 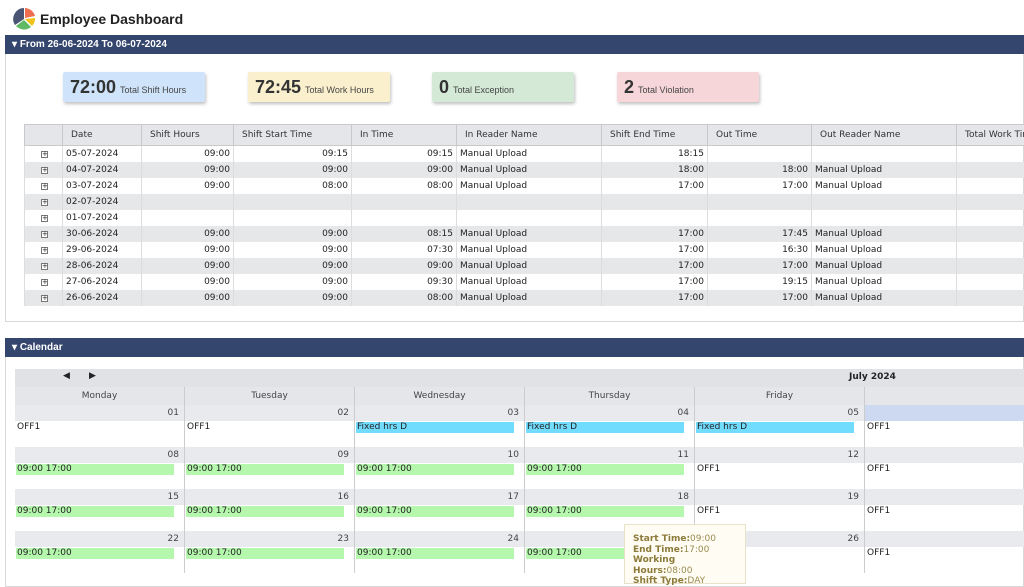 I want to click on calendar-day-cell: 1609:00 17:00, so click(x=270, y=510).